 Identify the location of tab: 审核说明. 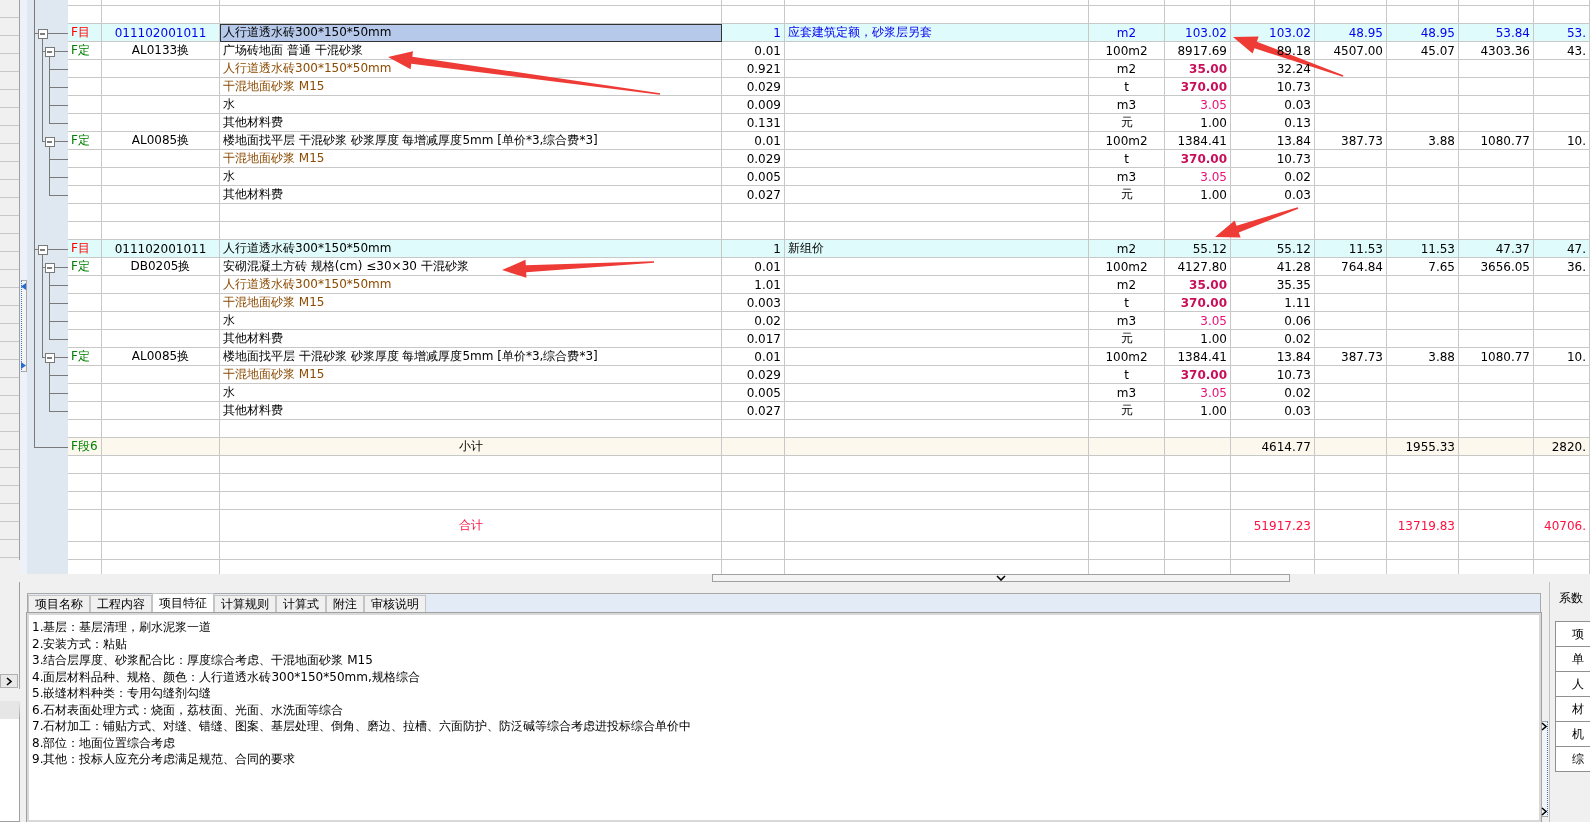
(395, 604).